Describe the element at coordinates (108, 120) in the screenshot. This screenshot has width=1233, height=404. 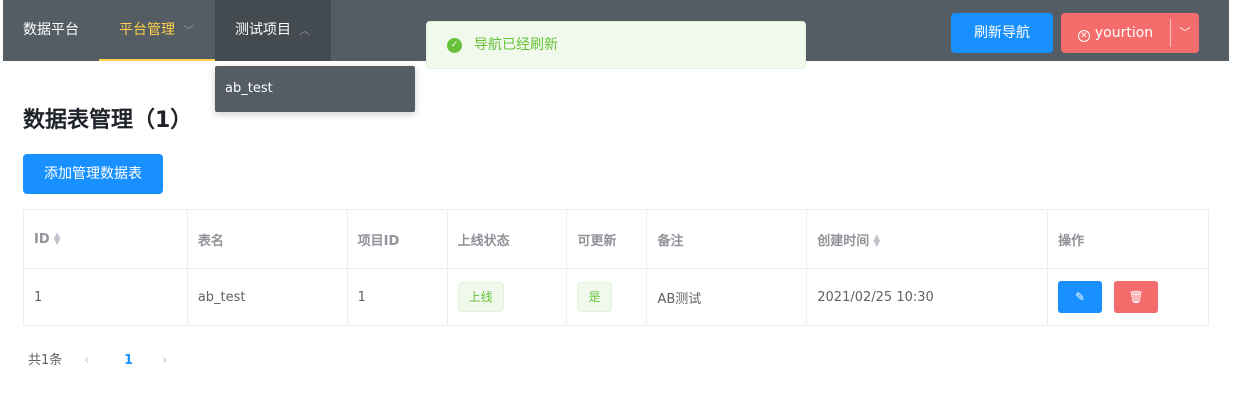
I see `page-title: 数据表管理（1）` at that location.